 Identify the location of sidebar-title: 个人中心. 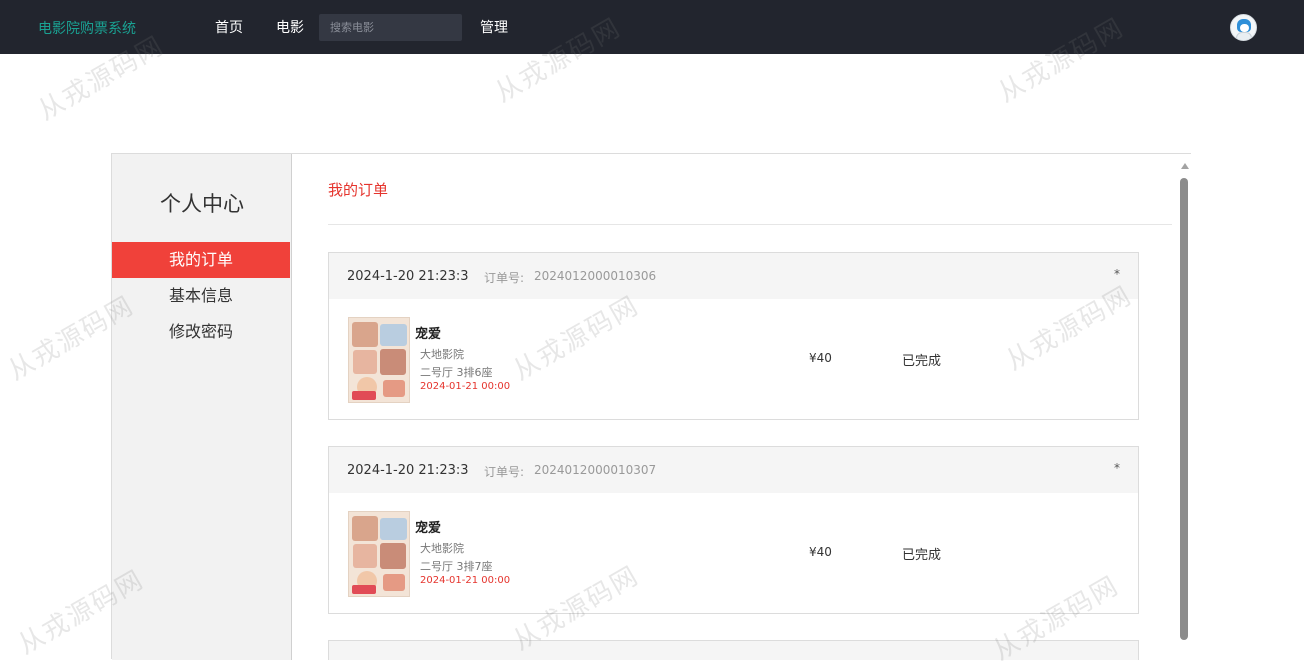
(202, 204).